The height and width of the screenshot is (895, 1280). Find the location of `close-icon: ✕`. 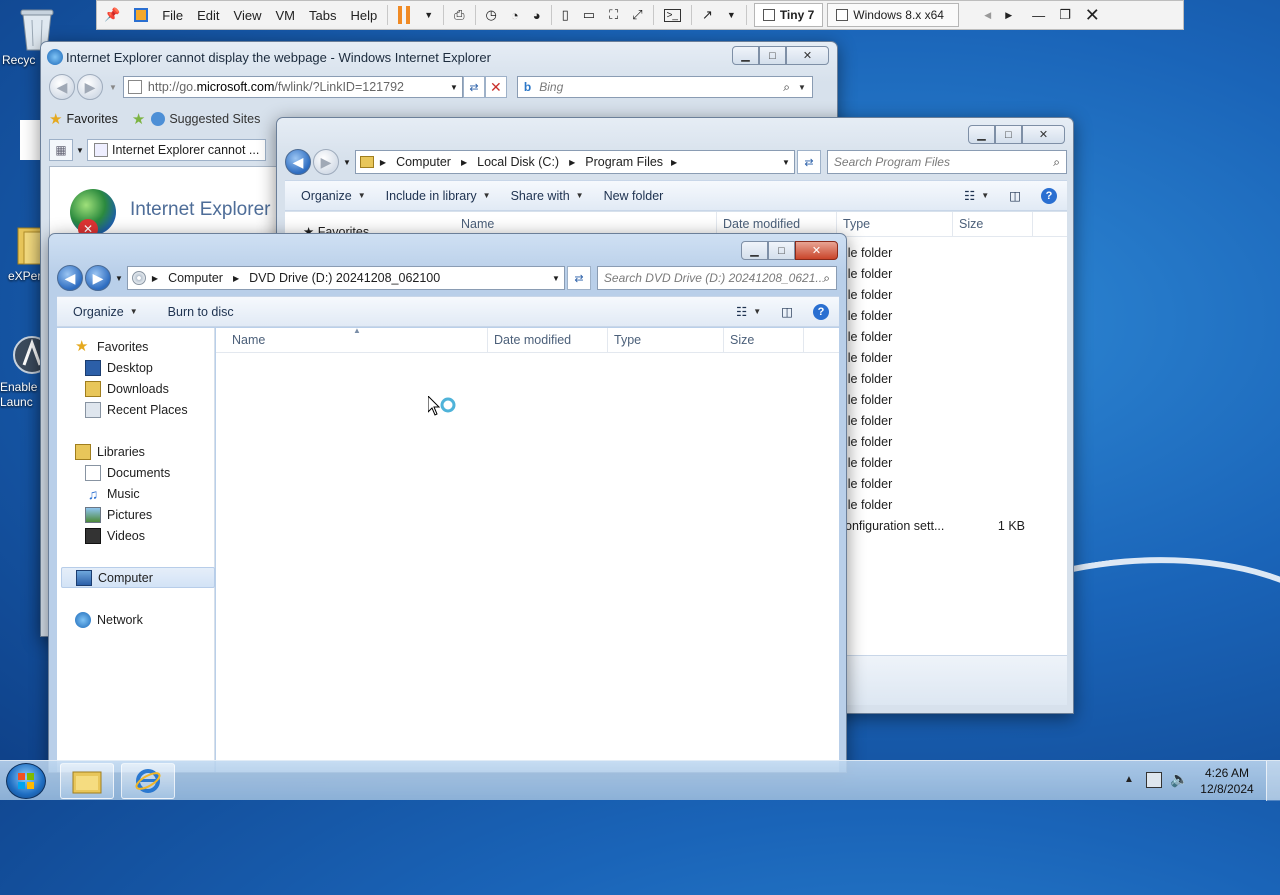

close-icon: ✕ is located at coordinates (1092, 15).